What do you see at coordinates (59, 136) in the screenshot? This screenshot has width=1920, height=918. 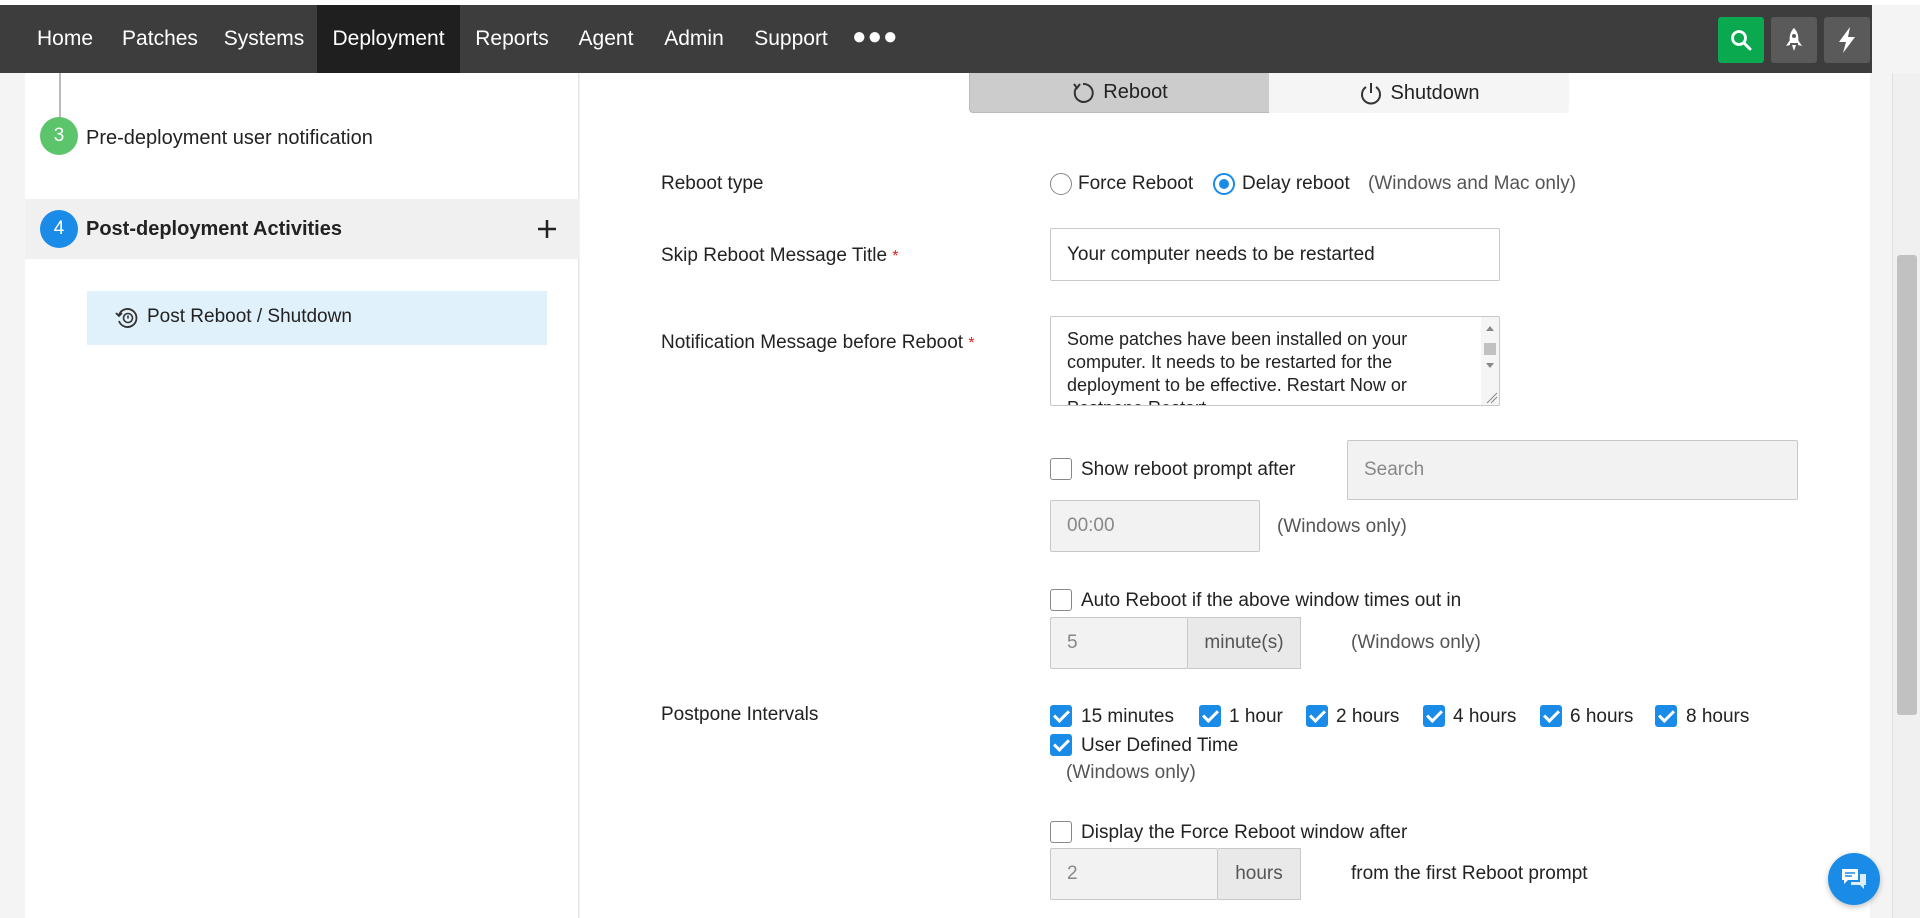 I see `step-3-badge: 3` at bounding box center [59, 136].